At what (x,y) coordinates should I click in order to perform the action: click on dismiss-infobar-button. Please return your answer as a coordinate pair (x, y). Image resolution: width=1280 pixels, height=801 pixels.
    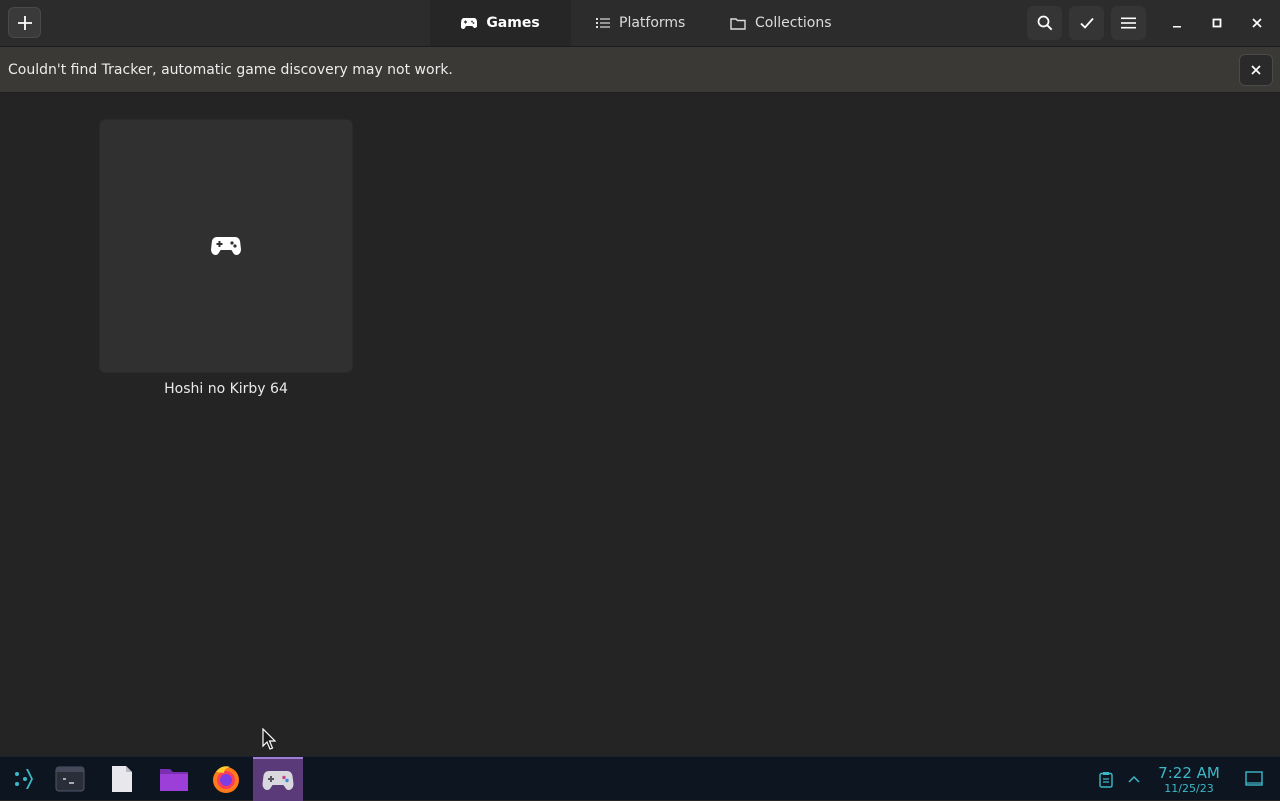
    Looking at the image, I should click on (1256, 70).